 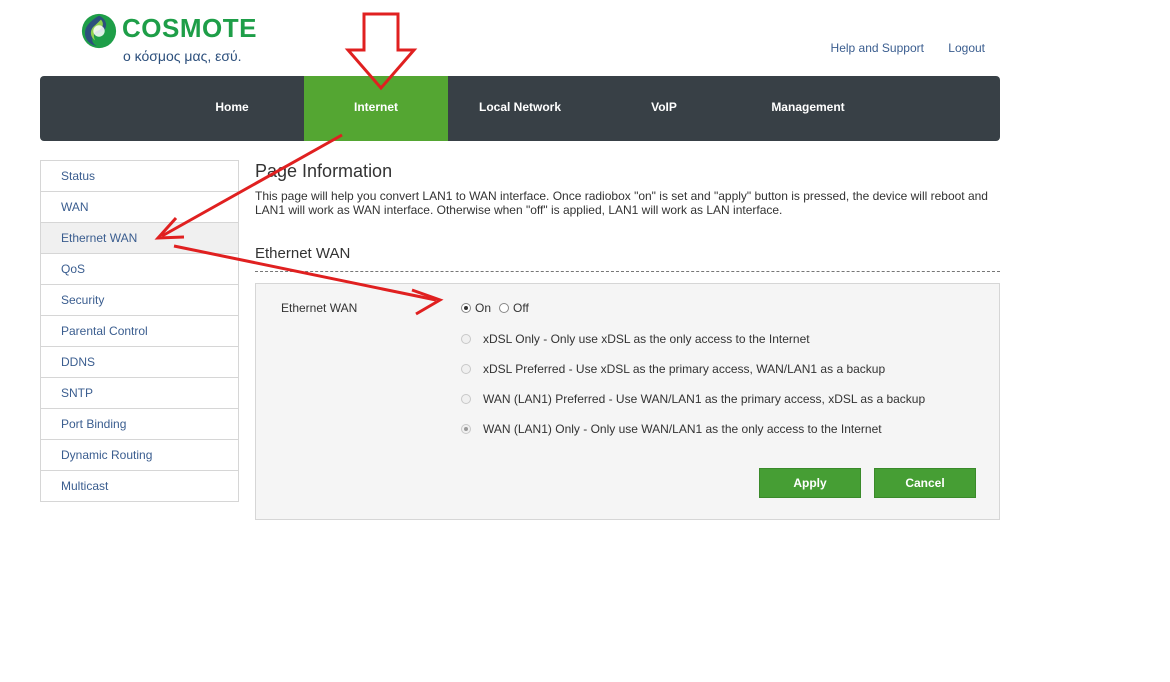 I want to click on nav-home: Home, so click(x=232, y=108).